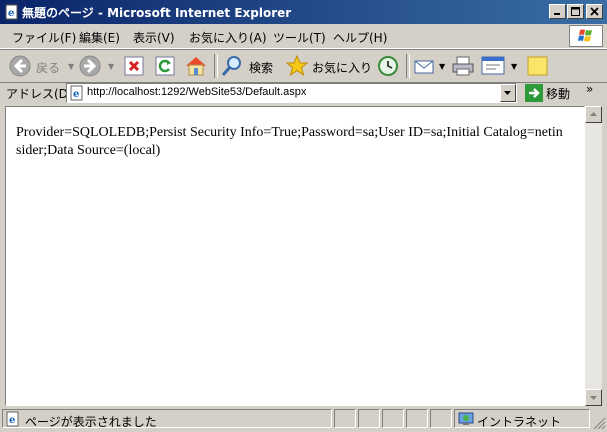  I want to click on back-dropdown-icon: ▼, so click(71, 66).